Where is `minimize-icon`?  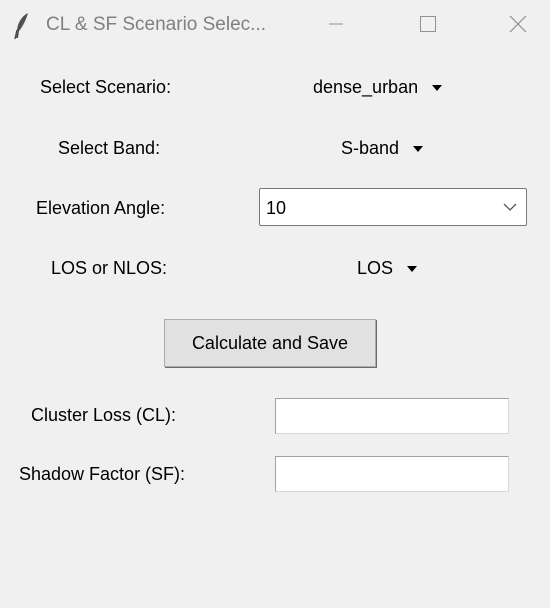 minimize-icon is located at coordinates (336, 26).